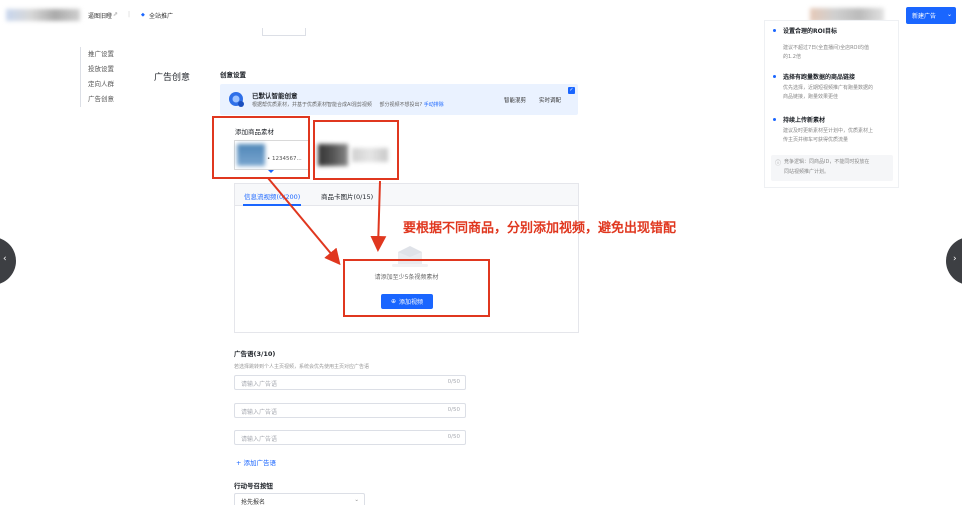 Image resolution: width=962 pixels, height=505 pixels. I want to click on ad-copy-title: 广告语(3/10), so click(255, 354).